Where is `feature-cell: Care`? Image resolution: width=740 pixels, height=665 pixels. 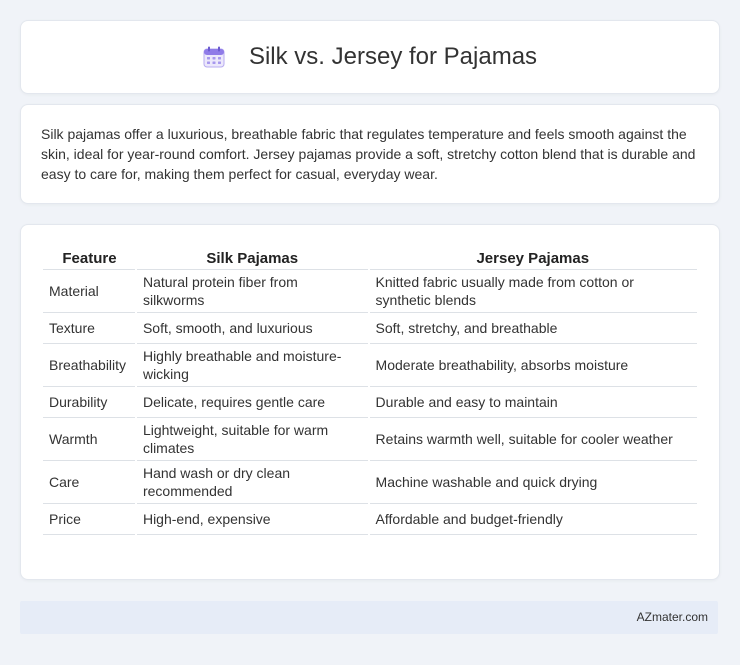
feature-cell: Care is located at coordinates (89, 482).